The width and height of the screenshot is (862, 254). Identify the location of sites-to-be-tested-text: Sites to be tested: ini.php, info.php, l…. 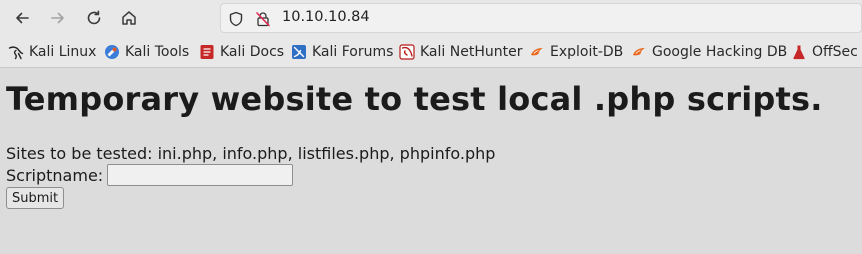
(251, 153).